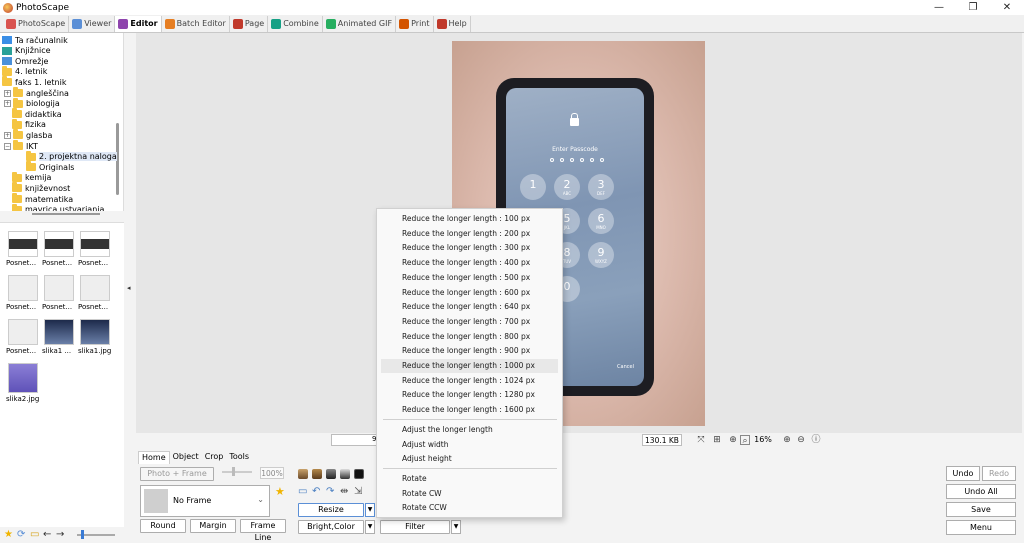  Describe the element at coordinates (469, 337) in the screenshot. I see `resize-menu-item: Reduce the longer length : 800 px` at that location.